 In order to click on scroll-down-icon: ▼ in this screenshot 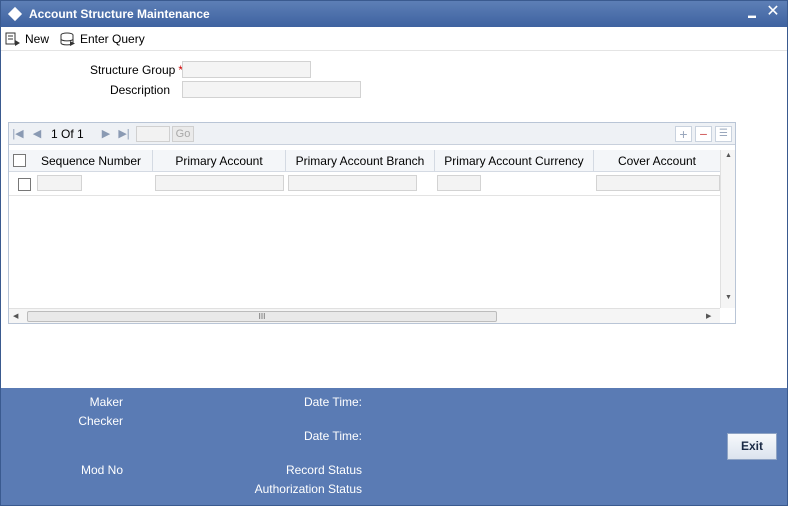, I will do `click(728, 297)`.